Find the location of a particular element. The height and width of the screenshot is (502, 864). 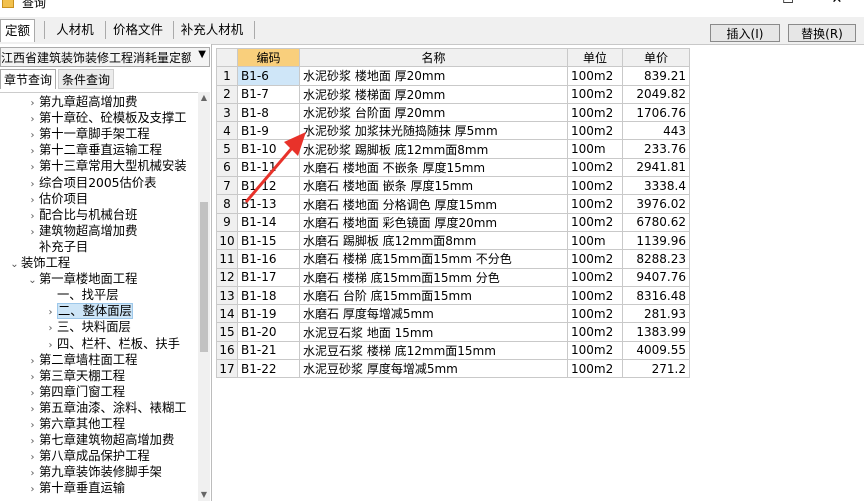

table-row: 8 B1-13 水磨石 楼地面 分格调色 厚度15mm 100m2 3976.02 is located at coordinates (453, 204).